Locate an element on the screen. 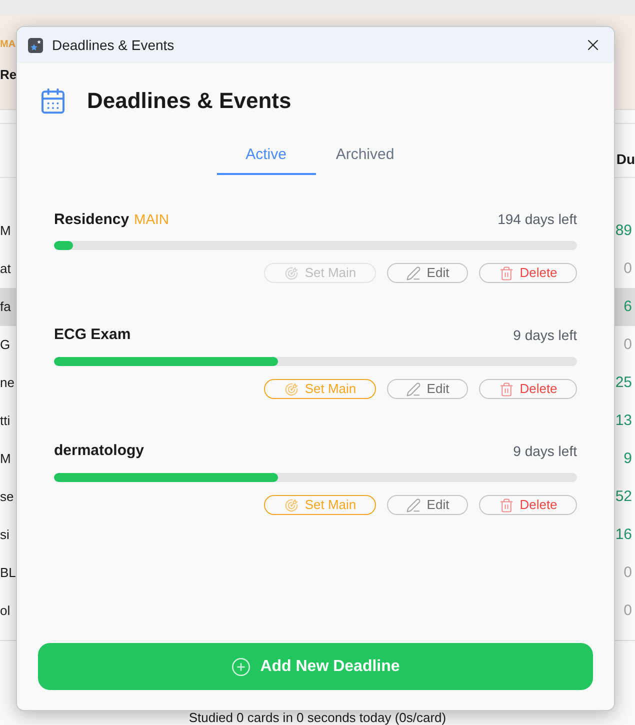 This screenshot has height=725, width=635. header-tag: MA is located at coordinates (8, 45).